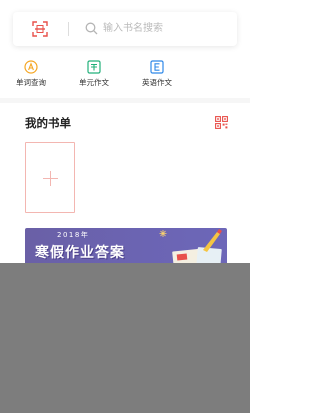 This screenshot has width=320, height=413. Describe the element at coordinates (73, 235) in the screenshot. I see `banner-year: 2018年` at that location.